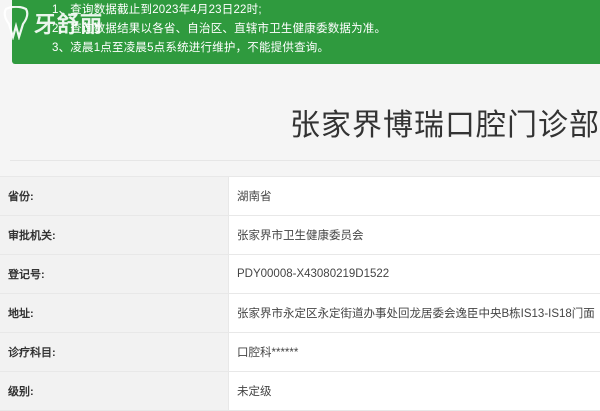  I want to click on watermark-text: 牙舒丽, so click(69, 25).